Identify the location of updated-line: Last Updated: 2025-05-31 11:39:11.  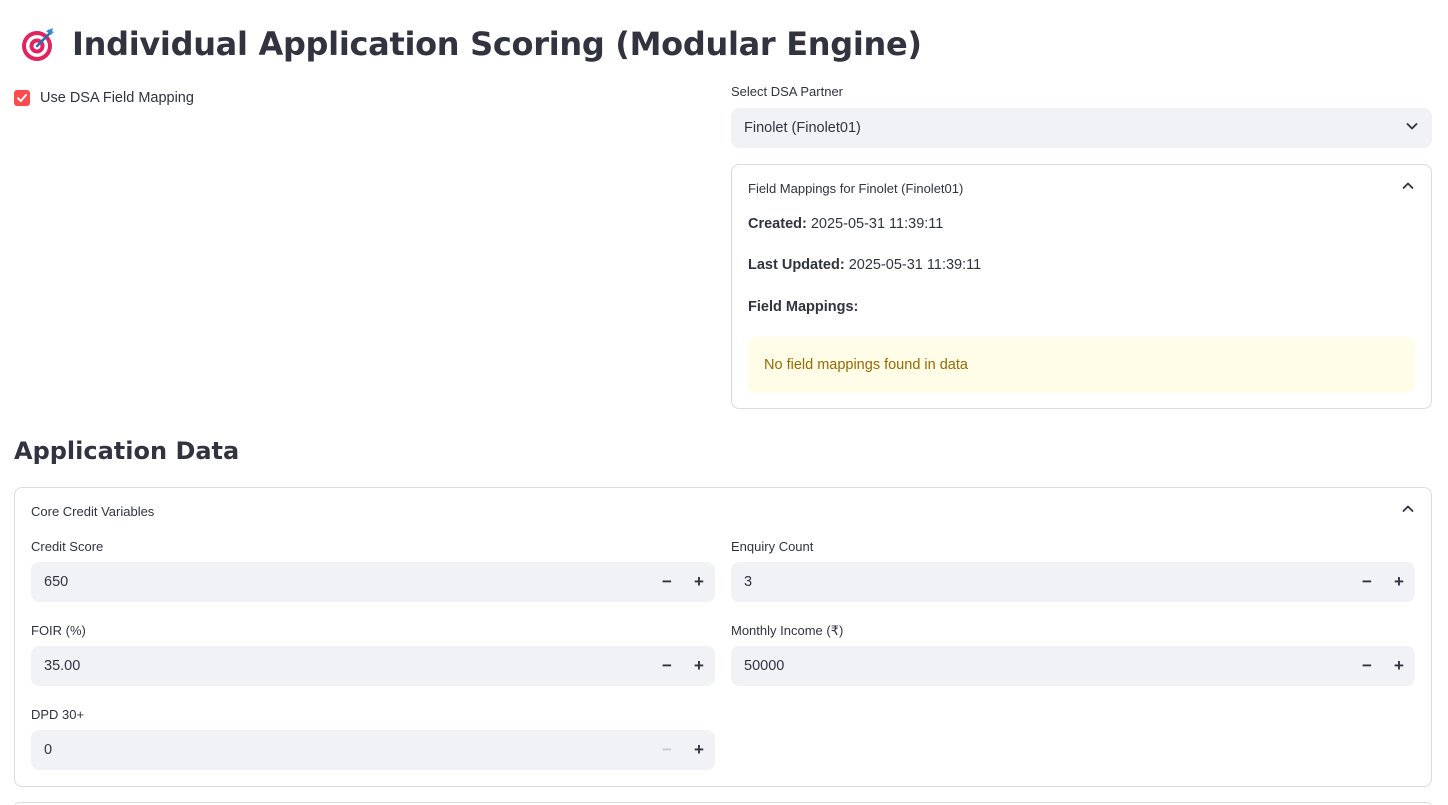
(864, 265).